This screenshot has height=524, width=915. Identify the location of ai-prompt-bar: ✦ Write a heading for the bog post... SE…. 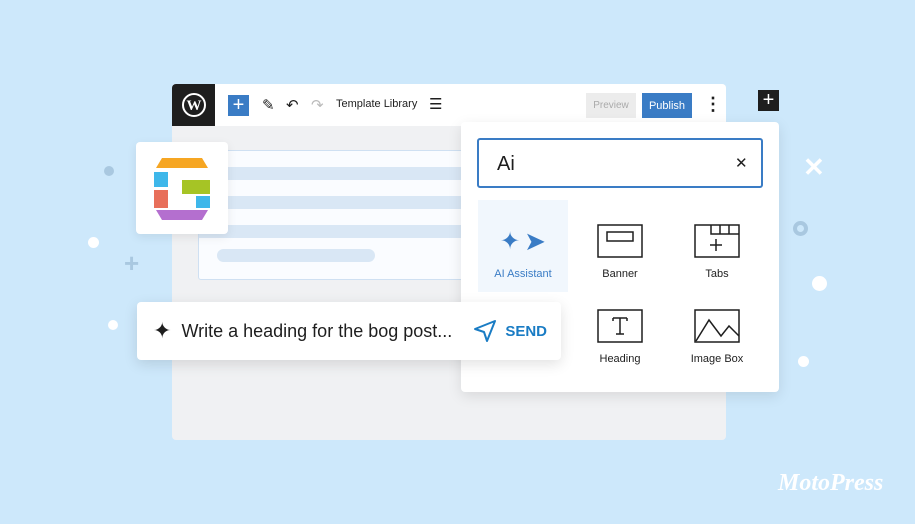
(349, 331).